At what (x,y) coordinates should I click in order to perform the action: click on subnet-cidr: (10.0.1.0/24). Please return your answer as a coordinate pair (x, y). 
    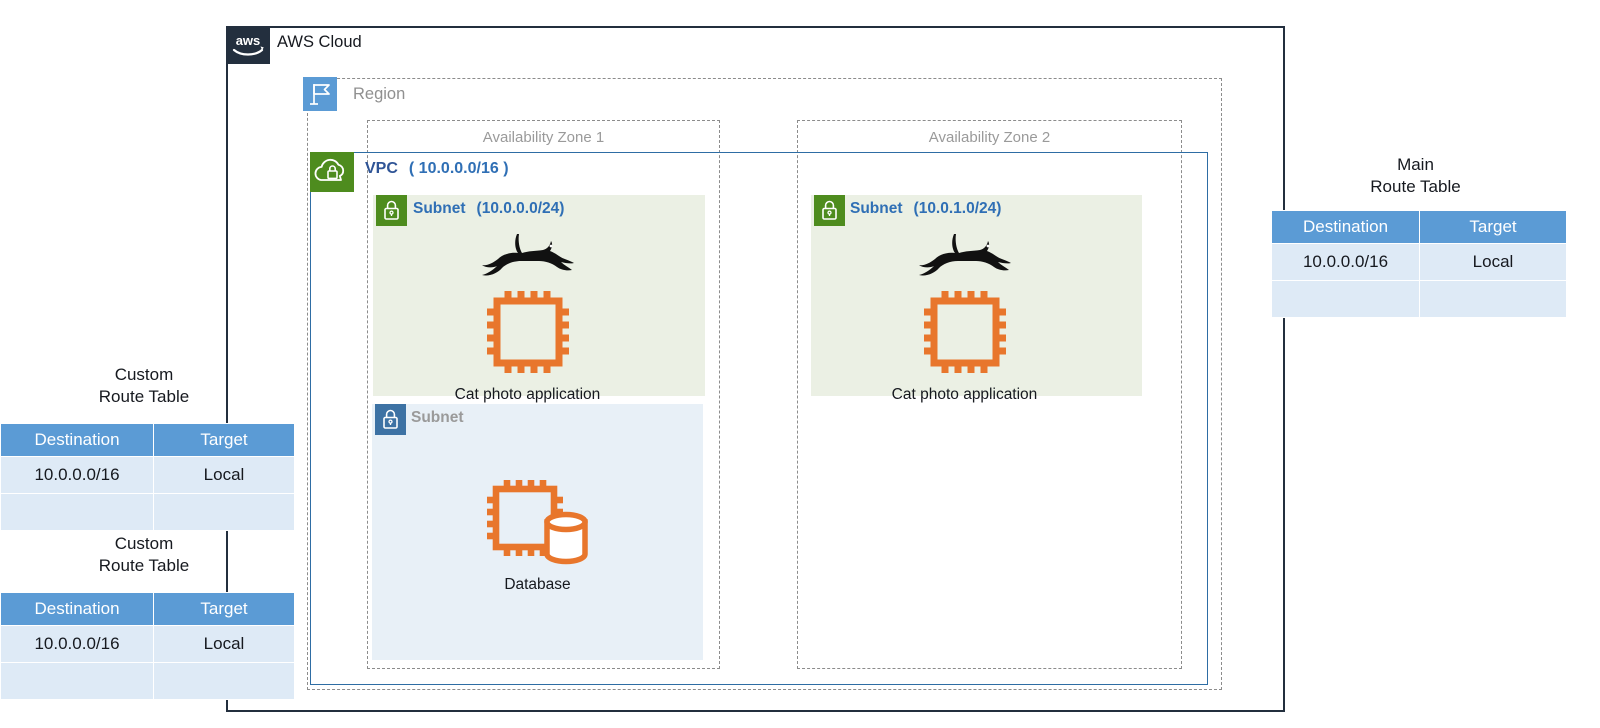
    Looking at the image, I should click on (957, 208).